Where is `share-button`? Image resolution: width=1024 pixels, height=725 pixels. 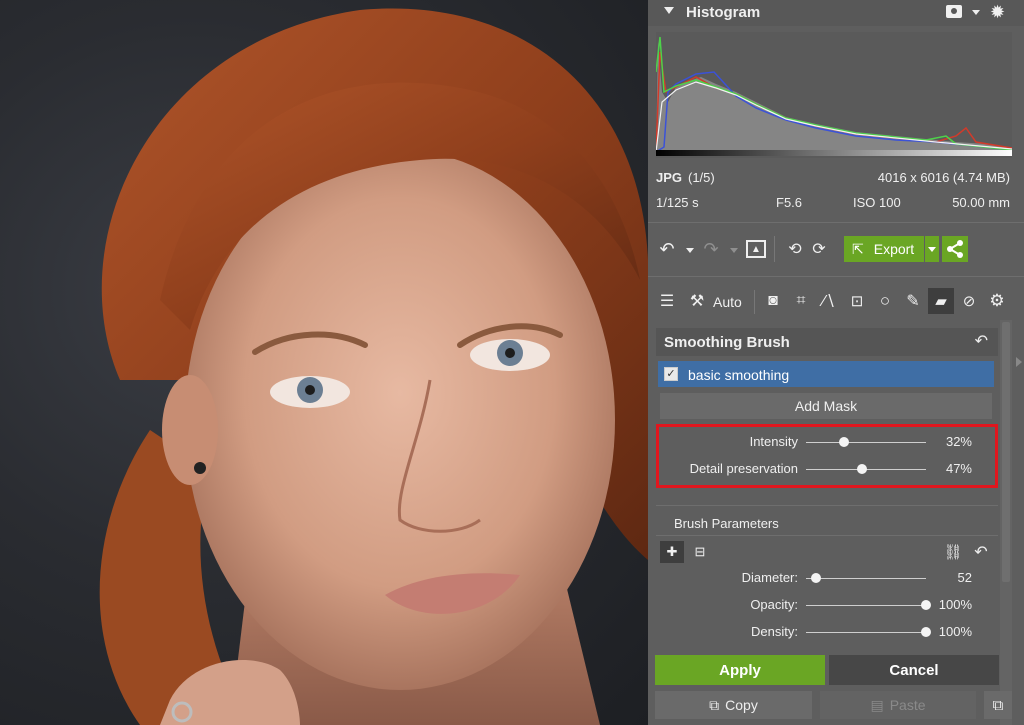 share-button is located at coordinates (955, 249).